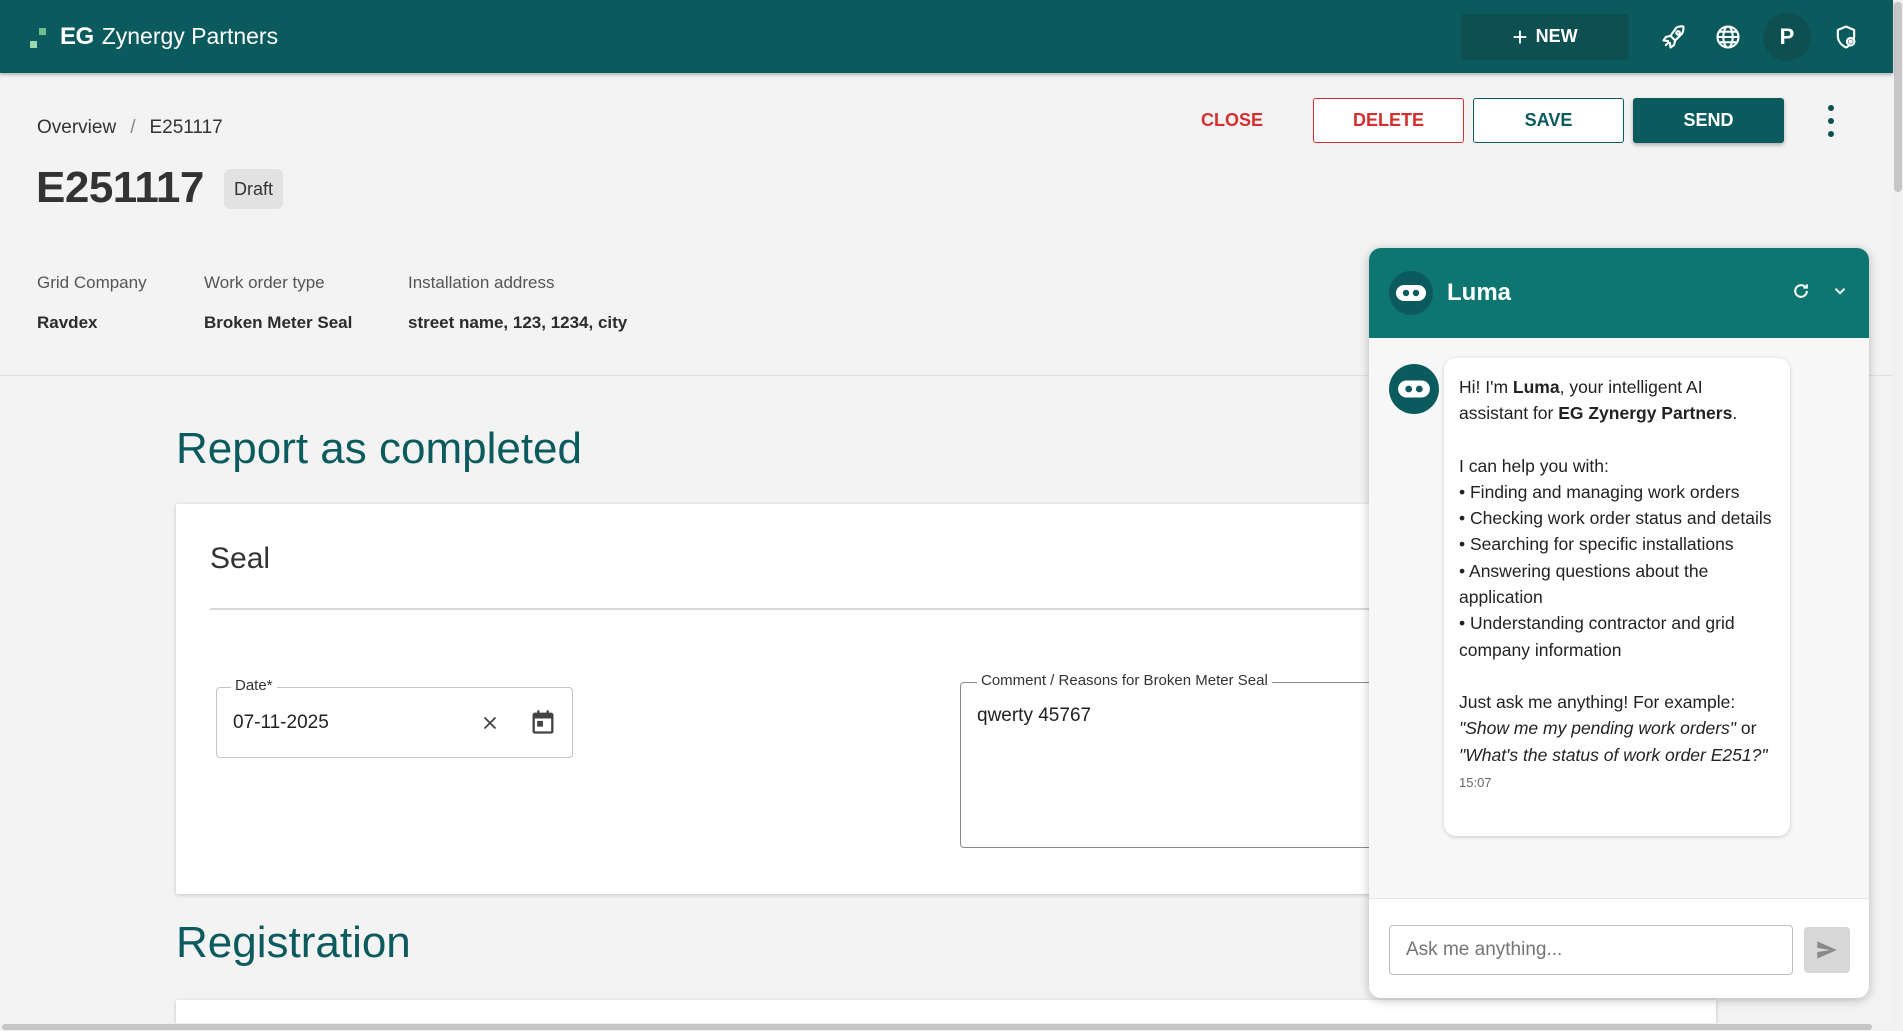 This screenshot has height=1031, width=1903. I want to click on globe-icon, so click(1728, 37).